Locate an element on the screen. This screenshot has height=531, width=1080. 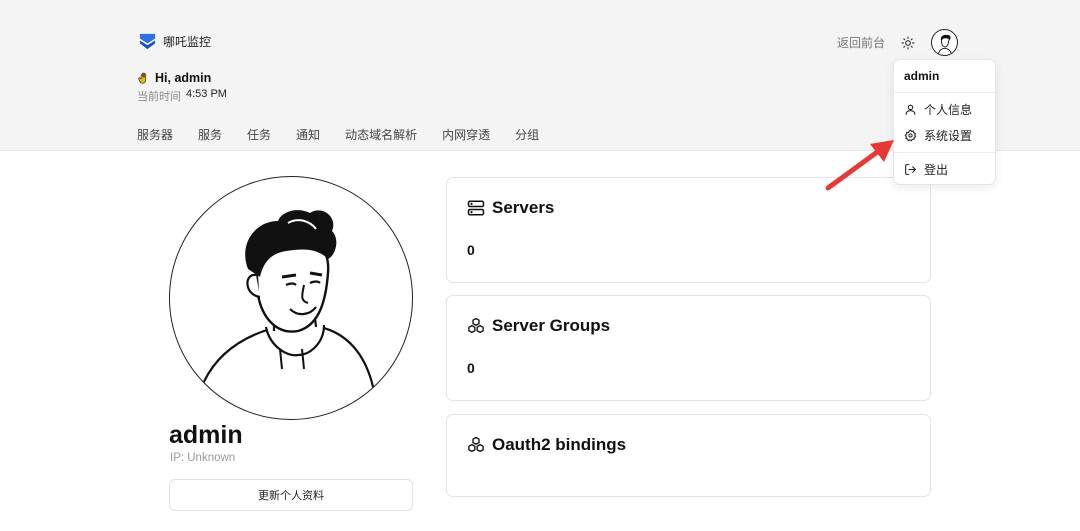
brand-name: 哪吒监控 is located at coordinates (187, 42).